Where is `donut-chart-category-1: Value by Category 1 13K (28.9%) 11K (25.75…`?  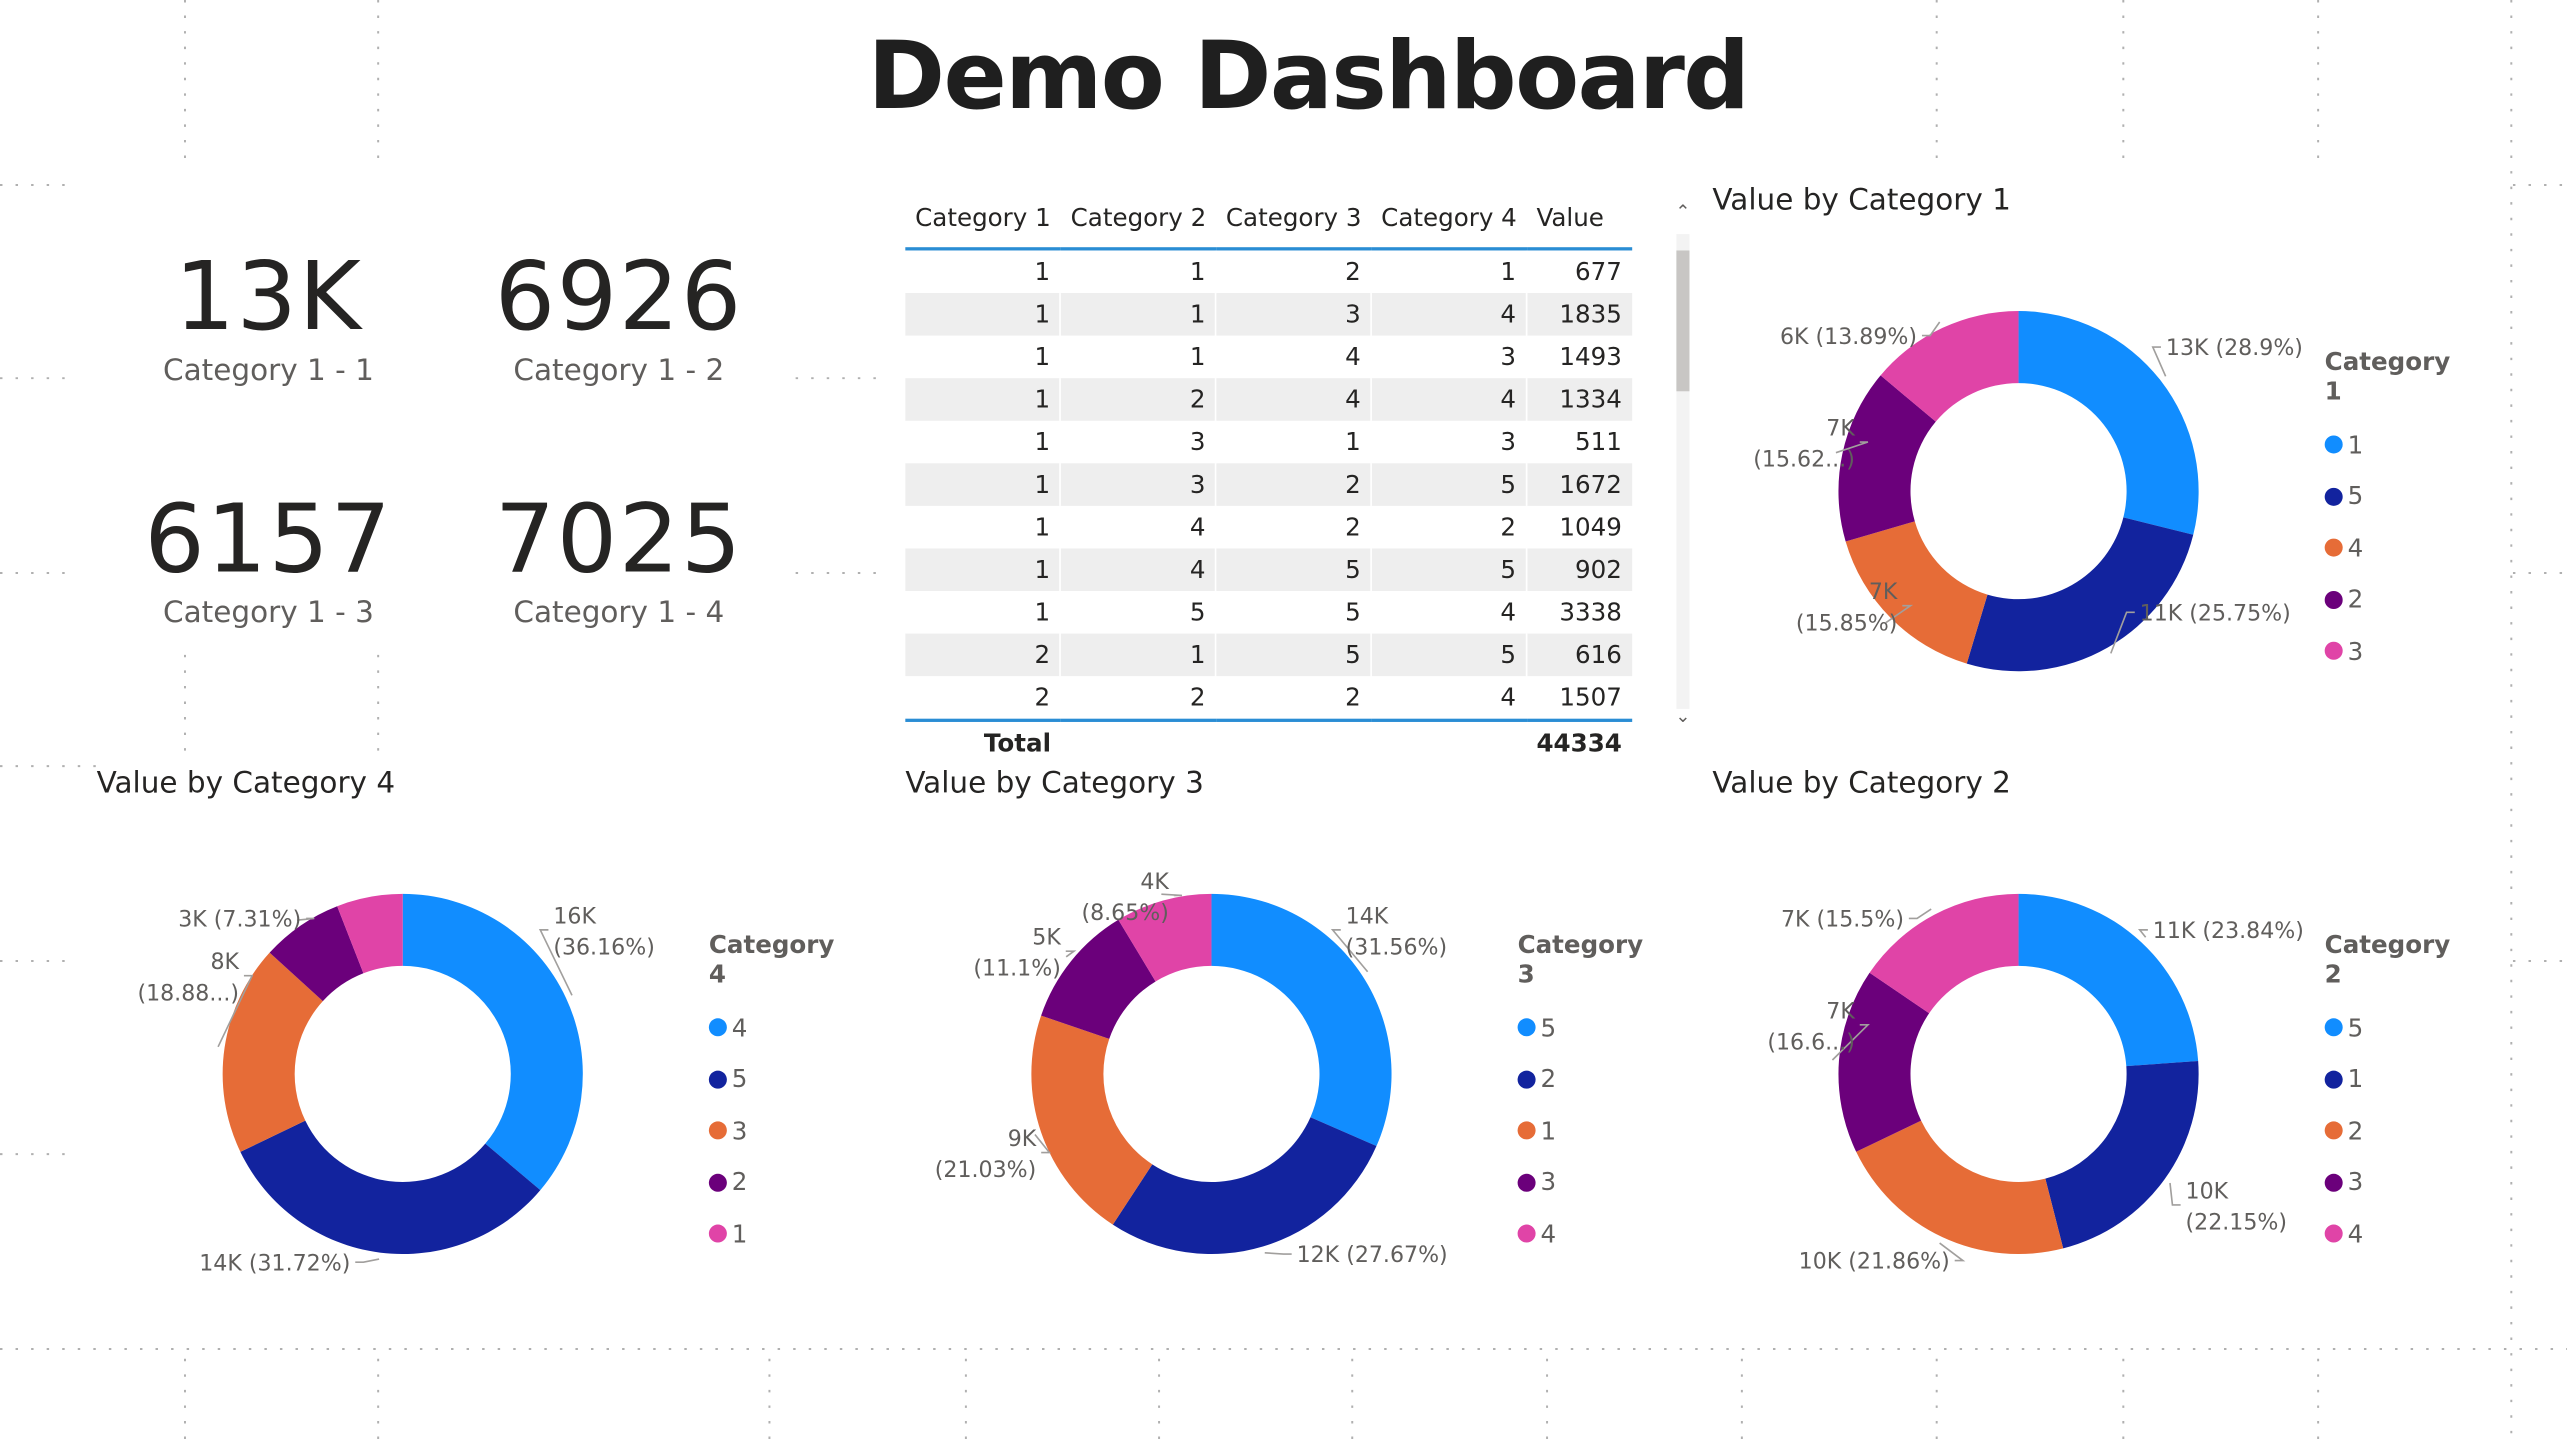 donut-chart-category-1: Value by Category 1 13K (28.9%) 11K (25.75… is located at coordinates (2087, 461).